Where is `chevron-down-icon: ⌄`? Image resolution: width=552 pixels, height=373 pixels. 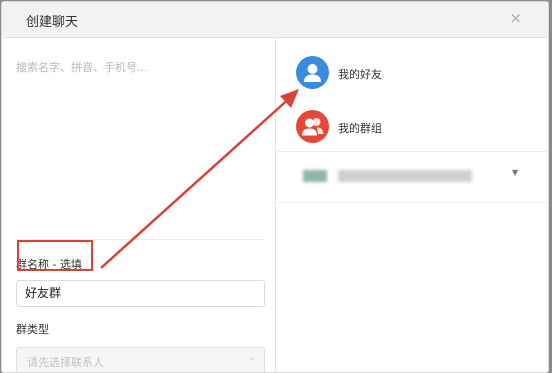
chevron-down-icon: ⌄ is located at coordinates (252, 358).